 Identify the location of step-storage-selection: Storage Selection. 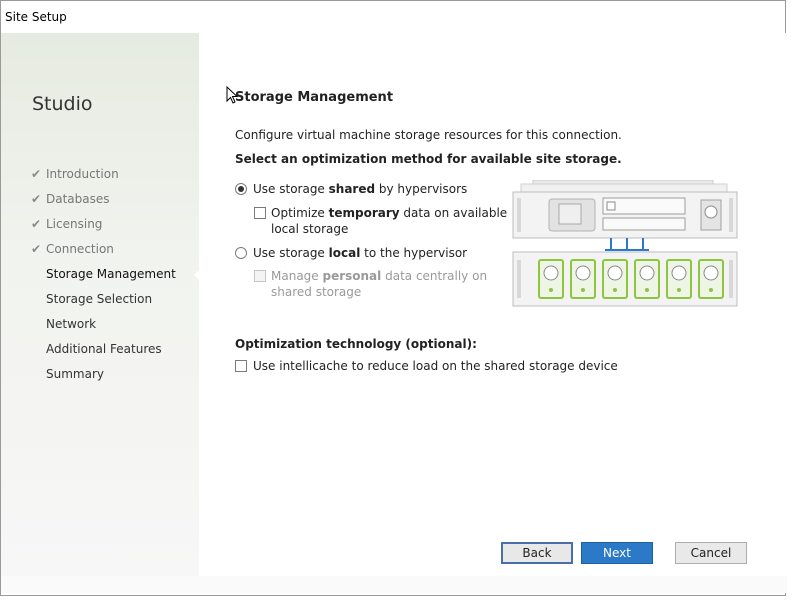
(99, 299).